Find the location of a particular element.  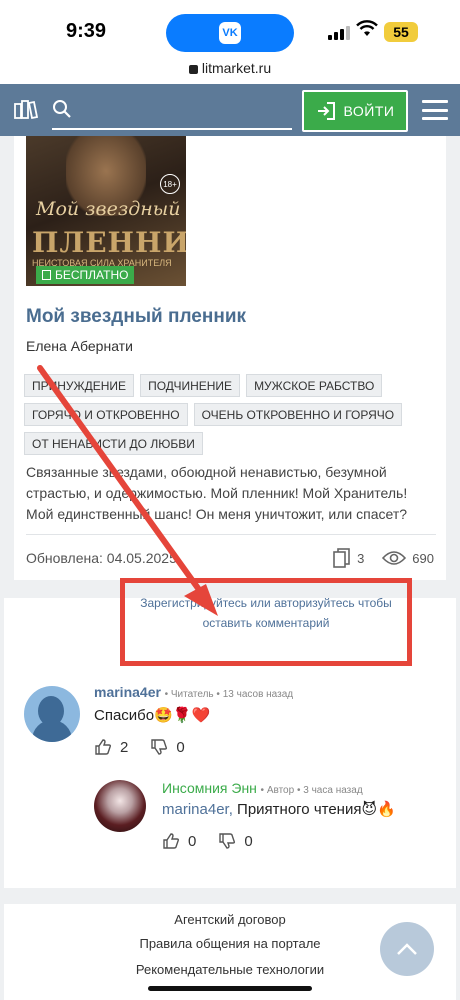

comment-time: 13 часов назад is located at coordinates (258, 694).